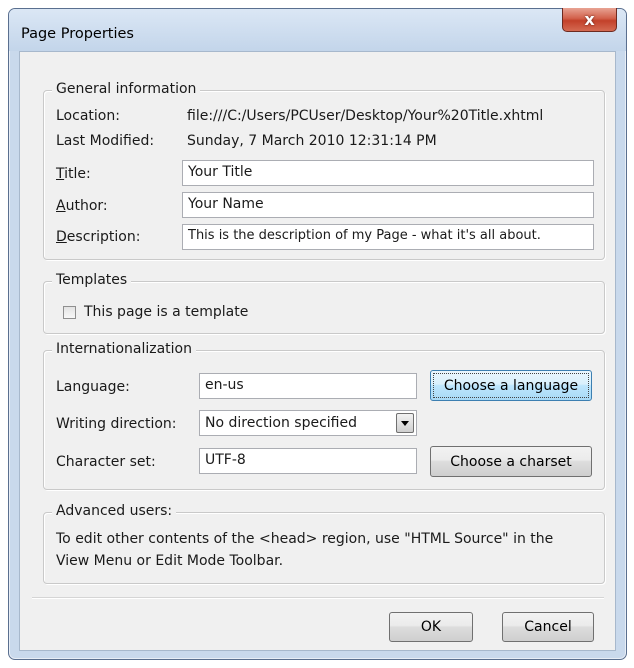 The width and height of the screenshot is (634, 668). Describe the element at coordinates (105, 141) in the screenshot. I see `last-modified-label: Last Modified:` at that location.